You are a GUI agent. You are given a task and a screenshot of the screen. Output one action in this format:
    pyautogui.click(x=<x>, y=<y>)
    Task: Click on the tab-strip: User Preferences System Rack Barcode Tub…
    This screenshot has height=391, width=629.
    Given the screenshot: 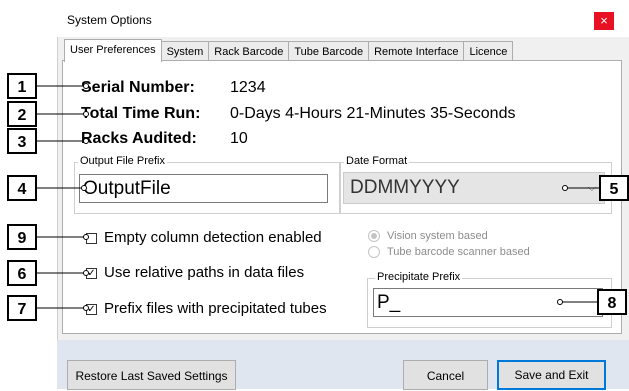 What is the action you would take?
    pyautogui.click(x=289, y=50)
    